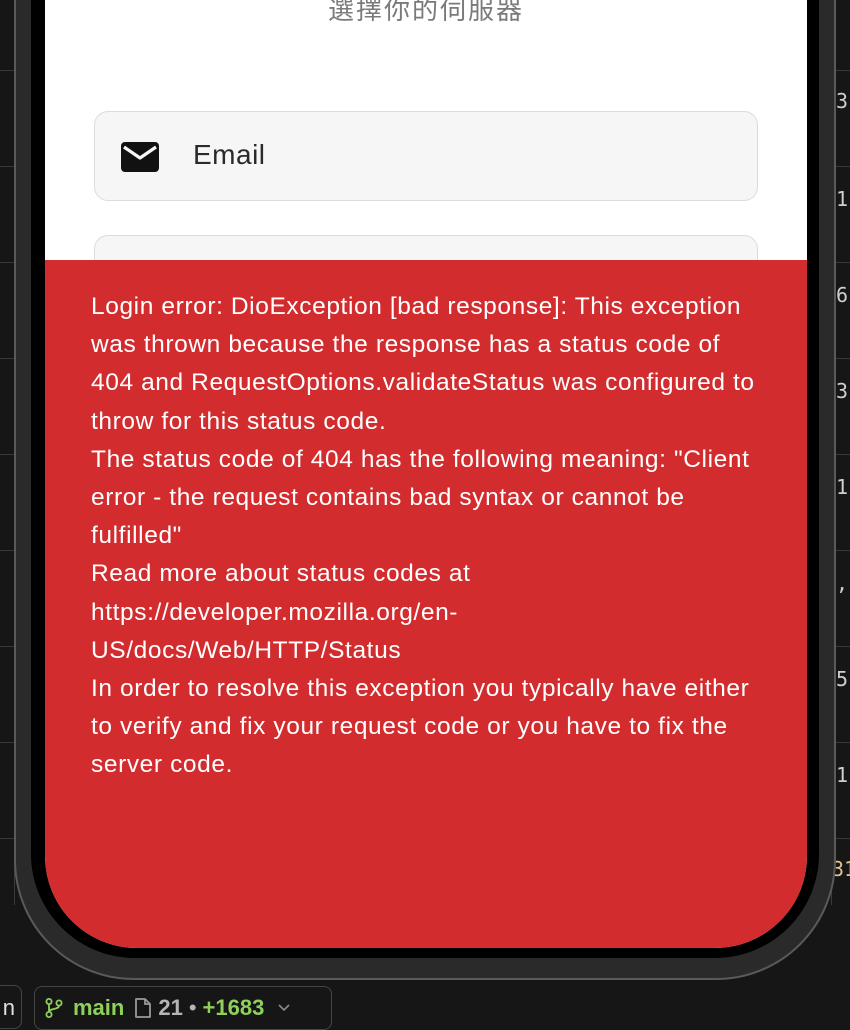 The width and height of the screenshot is (850, 1030). I want to click on branch-name: main, so click(99, 1007).